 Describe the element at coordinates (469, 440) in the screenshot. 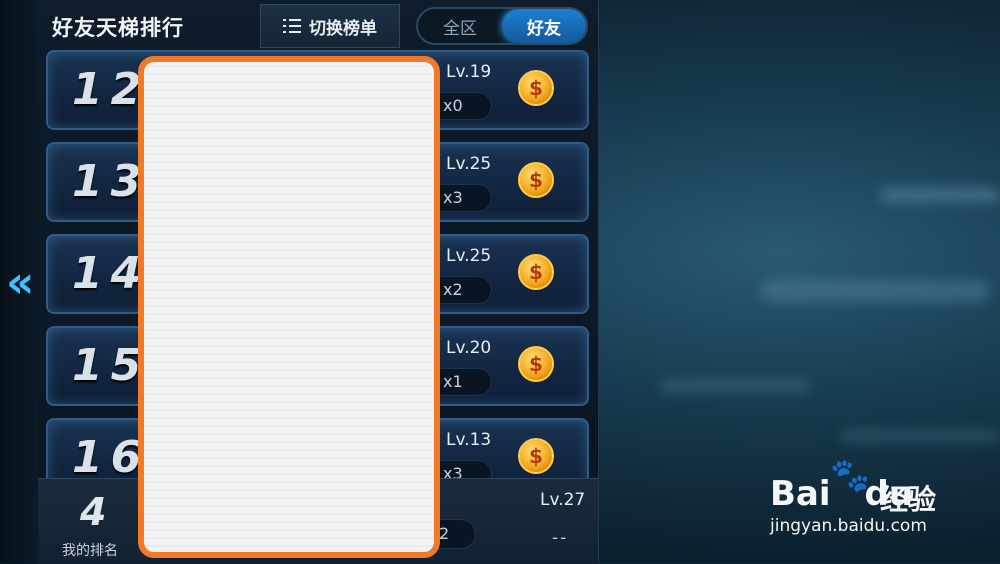

I see `player-level: Lv.13` at that location.